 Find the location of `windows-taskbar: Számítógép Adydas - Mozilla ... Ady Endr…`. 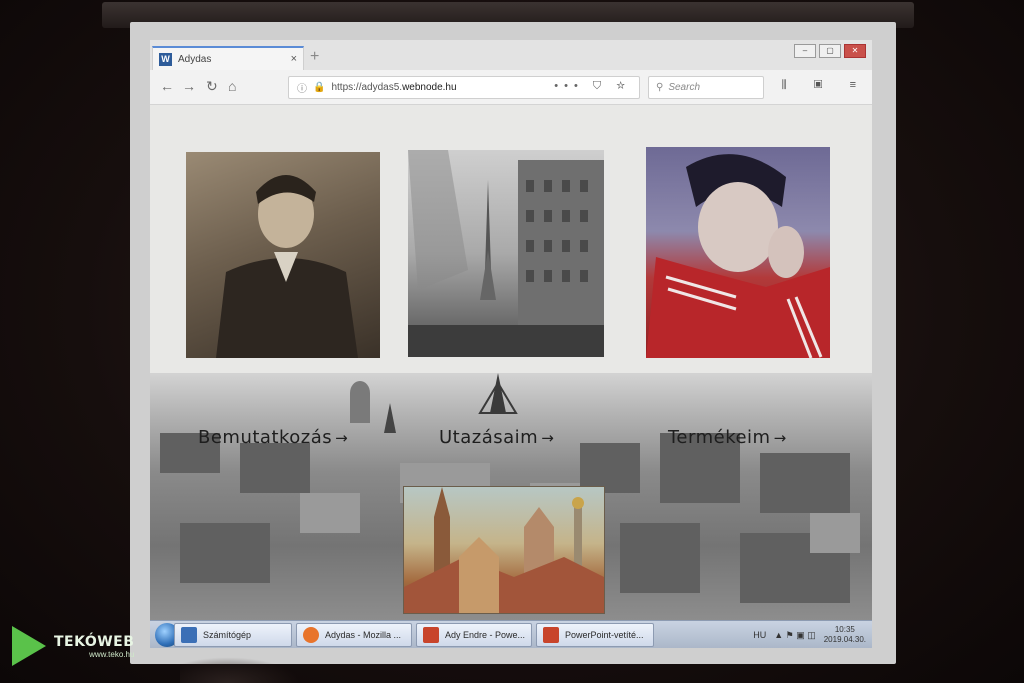

windows-taskbar: Számítógép Adydas - Mozilla ... Ady Endr… is located at coordinates (511, 634).